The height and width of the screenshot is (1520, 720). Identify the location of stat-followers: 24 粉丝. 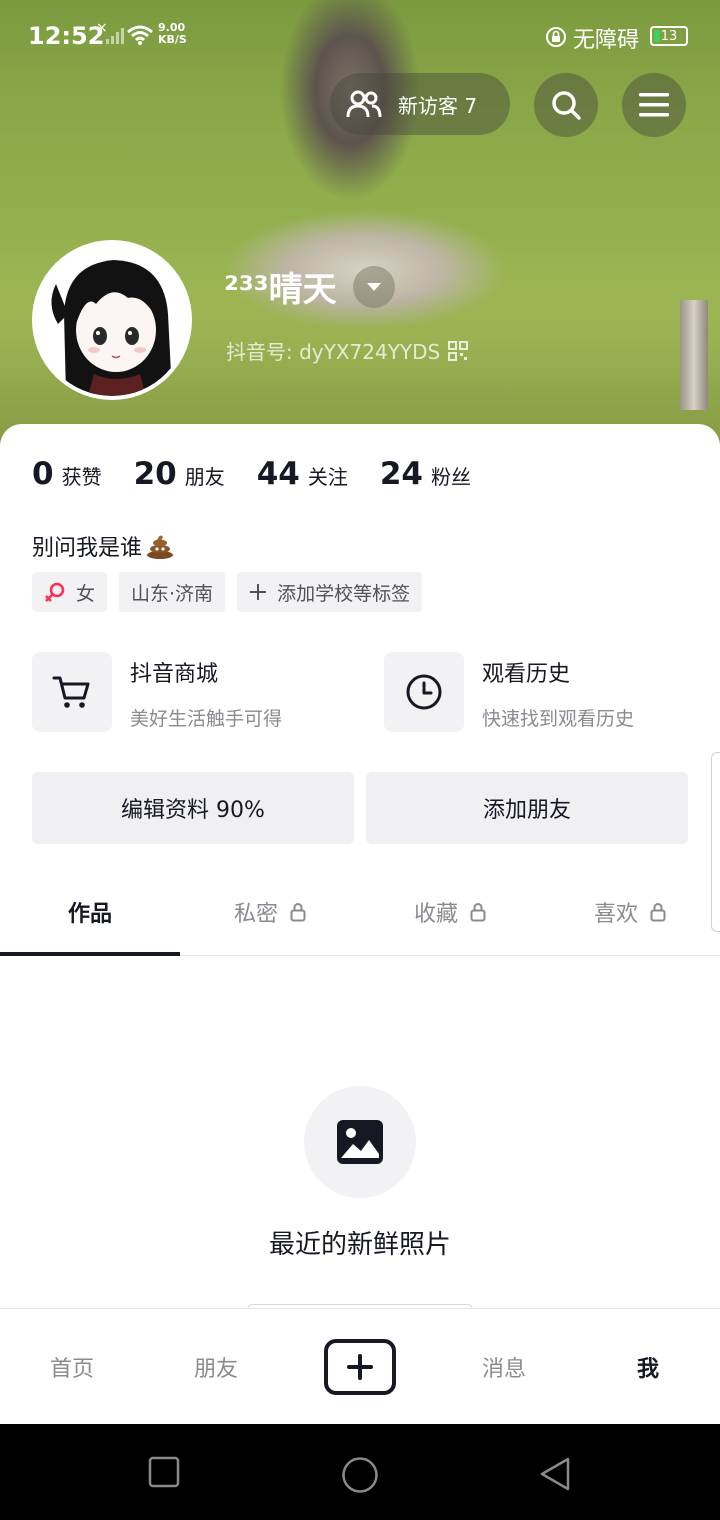
(425, 474).